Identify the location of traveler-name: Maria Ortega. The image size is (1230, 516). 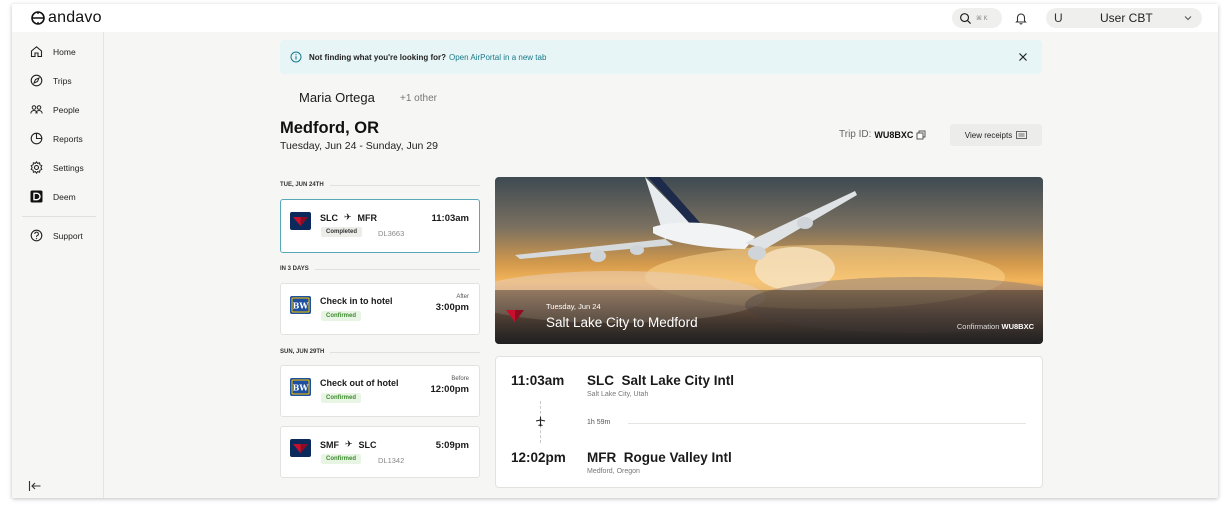
(337, 97).